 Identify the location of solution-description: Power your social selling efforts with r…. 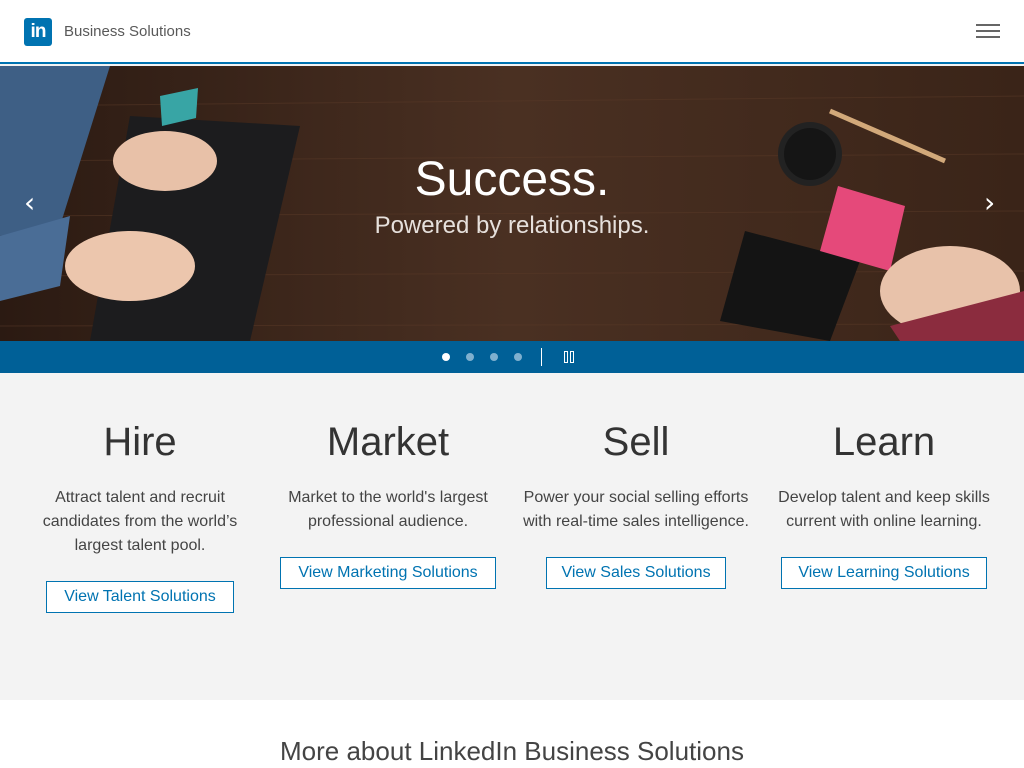
(636, 509).